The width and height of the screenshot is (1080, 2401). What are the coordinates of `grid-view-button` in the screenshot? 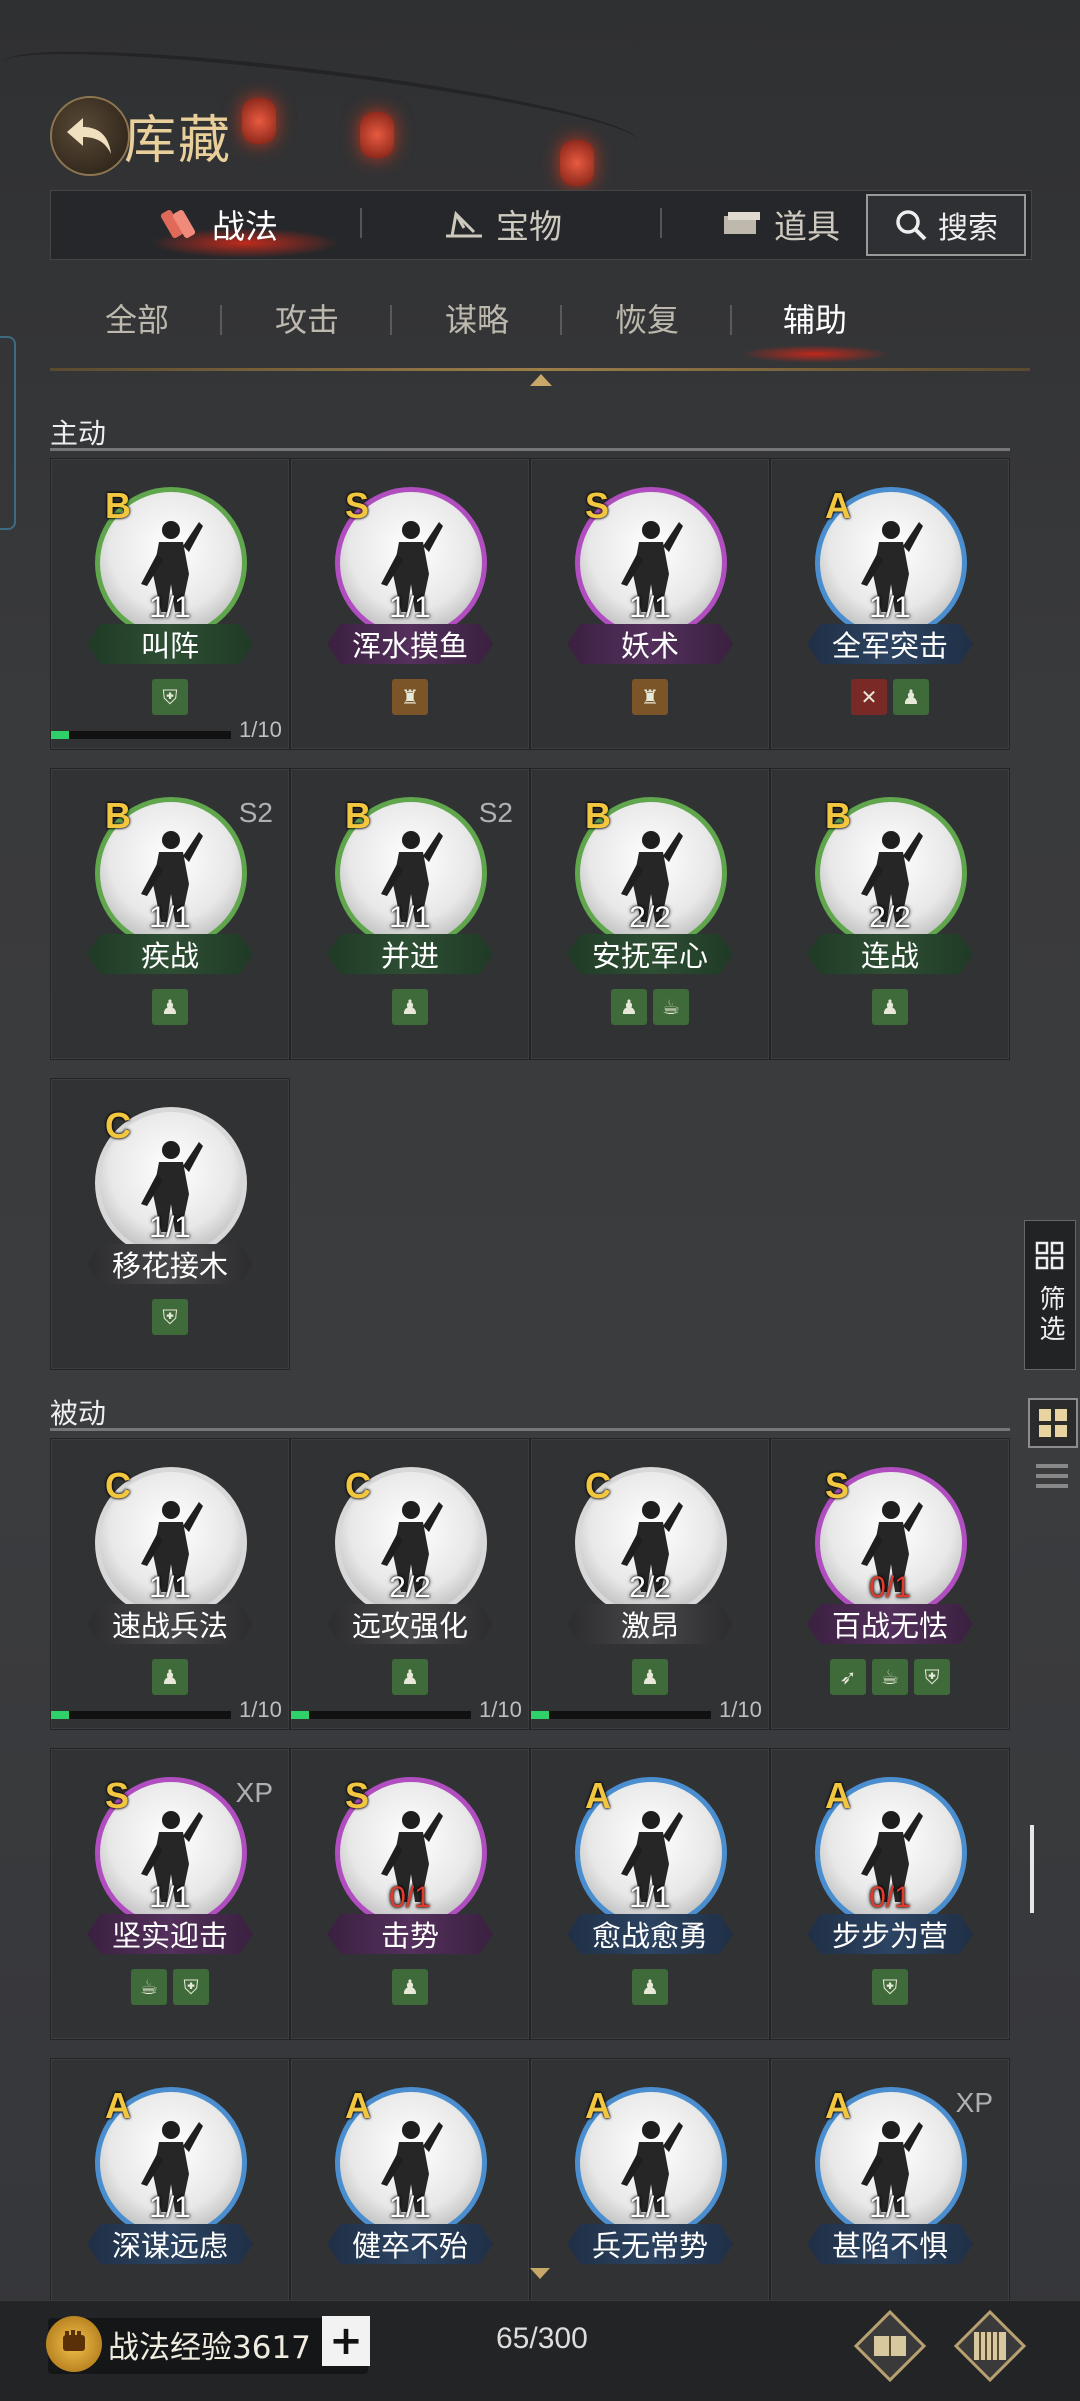 It's located at (1053, 1423).